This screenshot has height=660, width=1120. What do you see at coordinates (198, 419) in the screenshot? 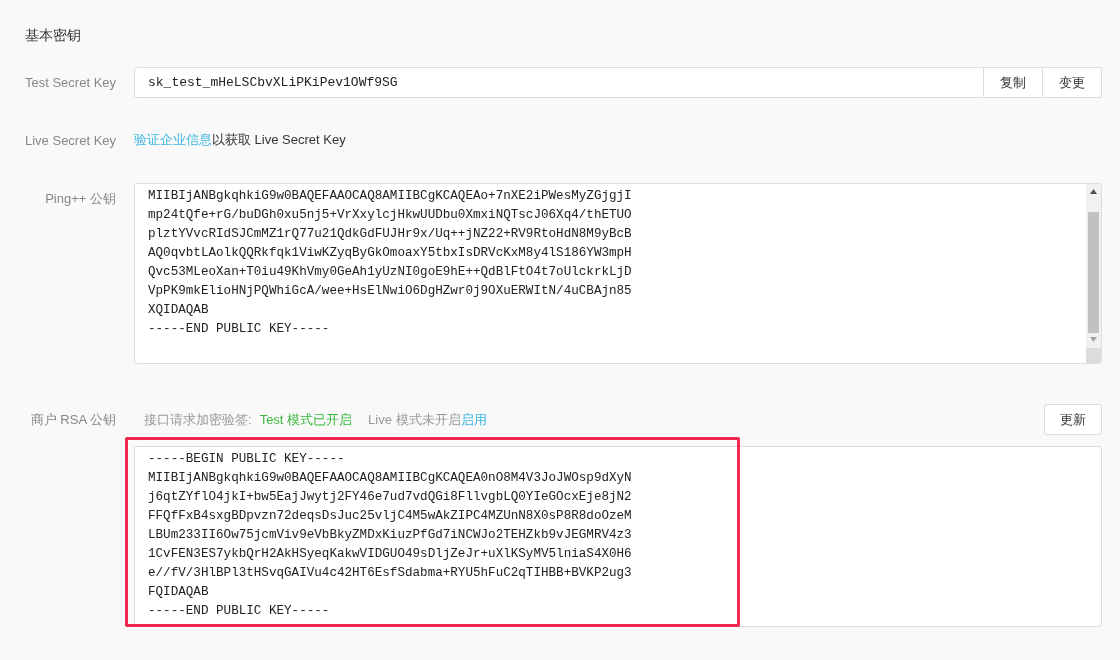
I see `signing-label: 接口请求加密验签:` at bounding box center [198, 419].